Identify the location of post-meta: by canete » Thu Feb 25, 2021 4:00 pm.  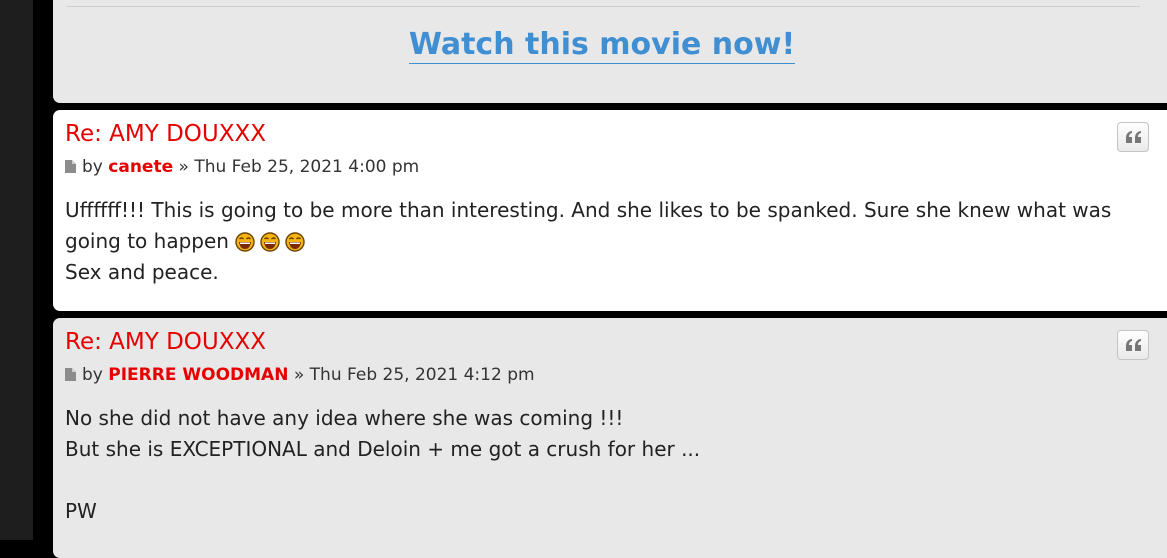
(242, 167).